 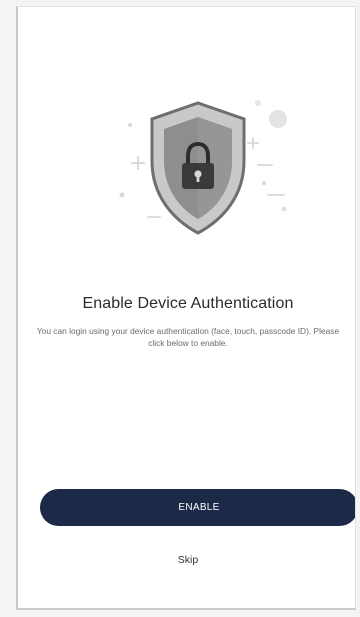 What do you see at coordinates (203, 167) in the screenshot?
I see `shield-lock-icon` at bounding box center [203, 167].